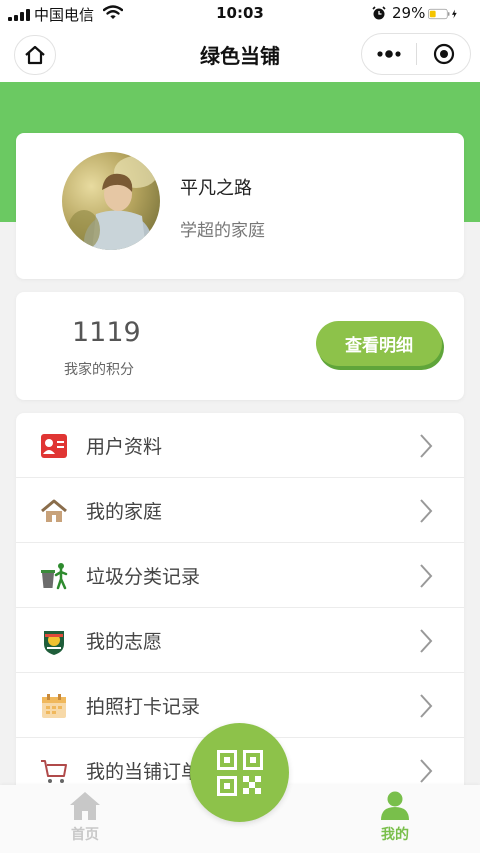  What do you see at coordinates (379, 343) in the screenshot?
I see `view-details-button: 查看明细` at bounding box center [379, 343].